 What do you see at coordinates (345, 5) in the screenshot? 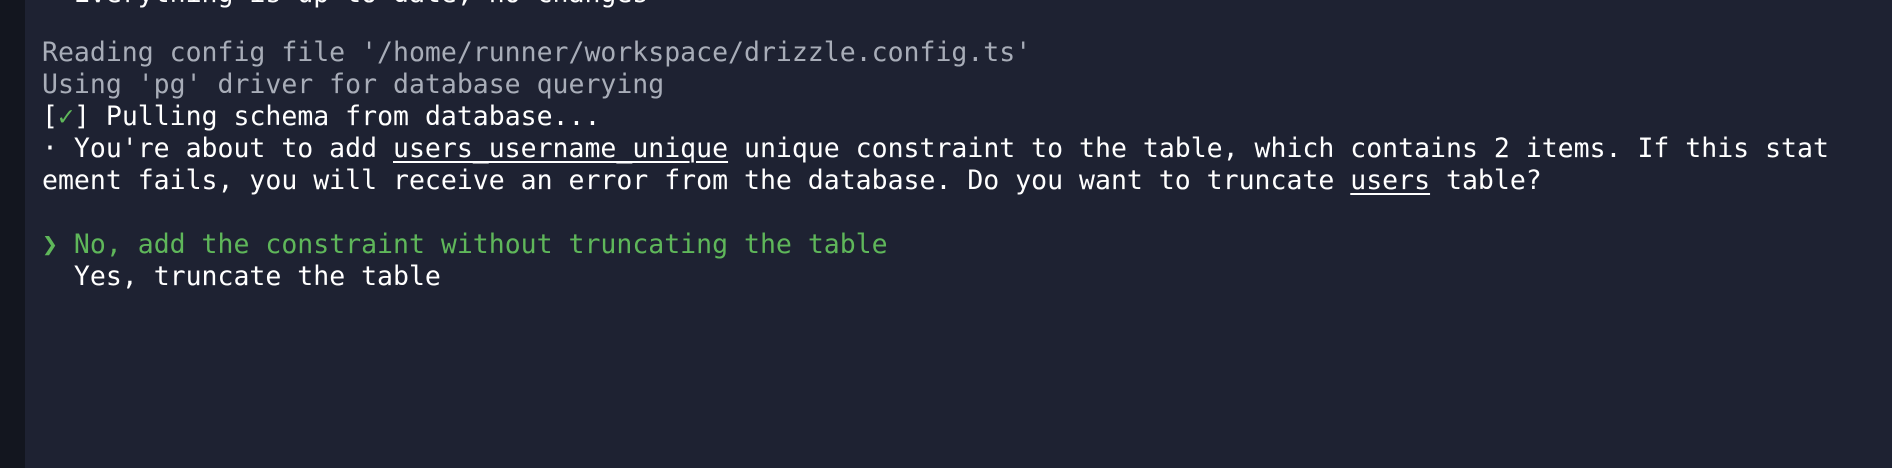
I see `clipped-output-line: Everything is up to date, no changes` at bounding box center [345, 5].